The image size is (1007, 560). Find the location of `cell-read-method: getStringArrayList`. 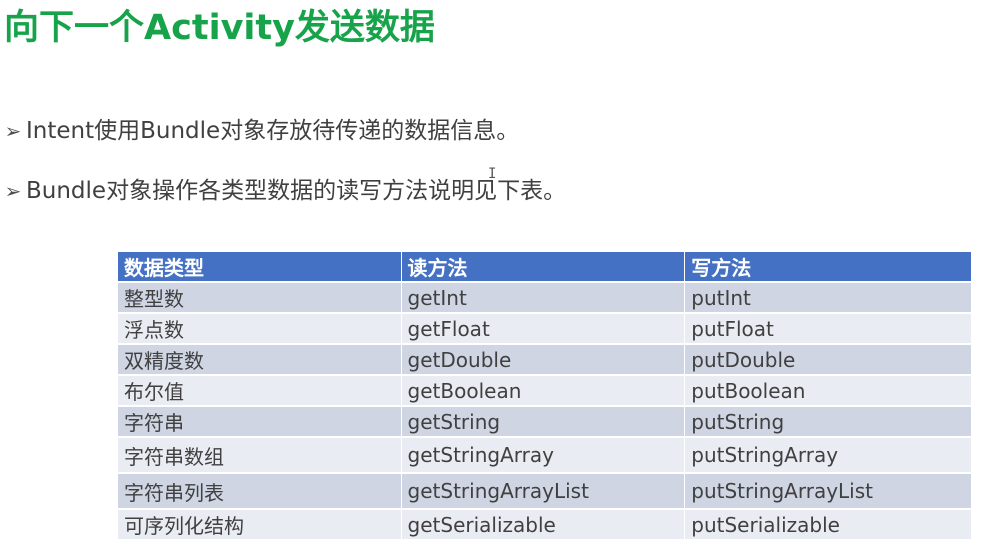

cell-read-method: getStringArrayList is located at coordinates (543, 491).